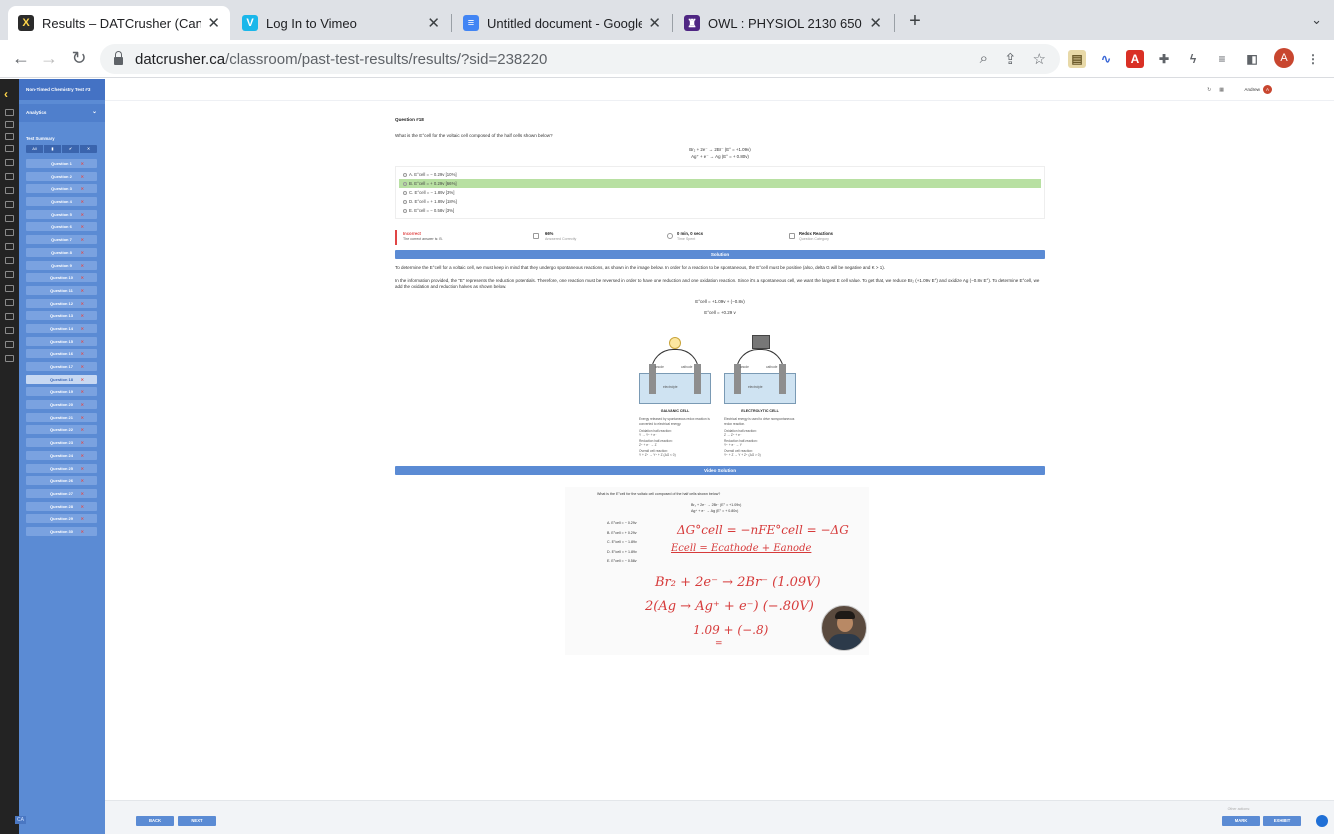 The image size is (1334, 834). What do you see at coordinates (61, 354) in the screenshot?
I see `sidebar-question-16: Question 16 ✕` at bounding box center [61, 354].